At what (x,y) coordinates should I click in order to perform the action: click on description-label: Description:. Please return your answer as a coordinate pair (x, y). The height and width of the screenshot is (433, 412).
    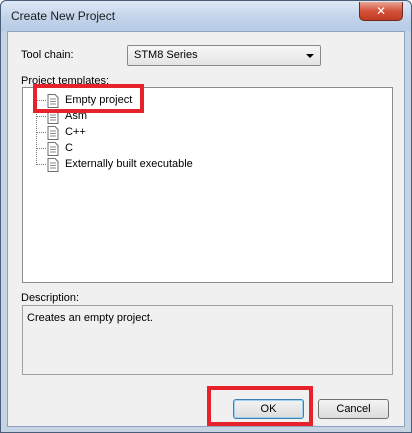
    Looking at the image, I should click on (50, 298).